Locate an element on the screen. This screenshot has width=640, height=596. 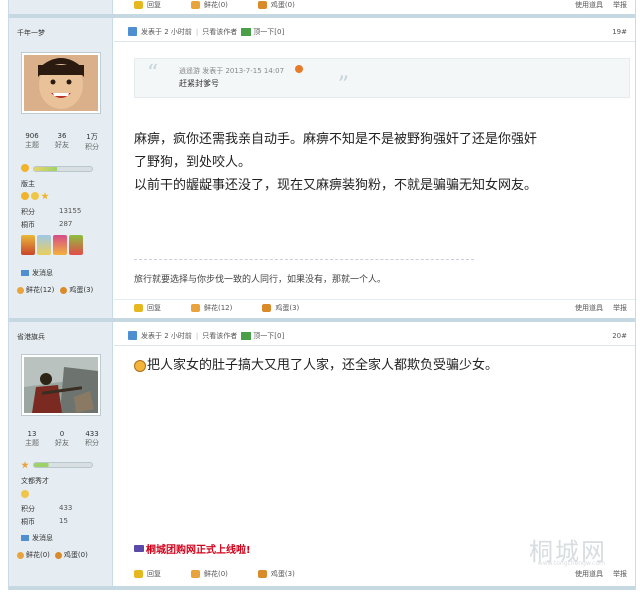
quote-meta: 逍遥游 发表于 2013-7-15 14:07 is located at coordinates (232, 71).